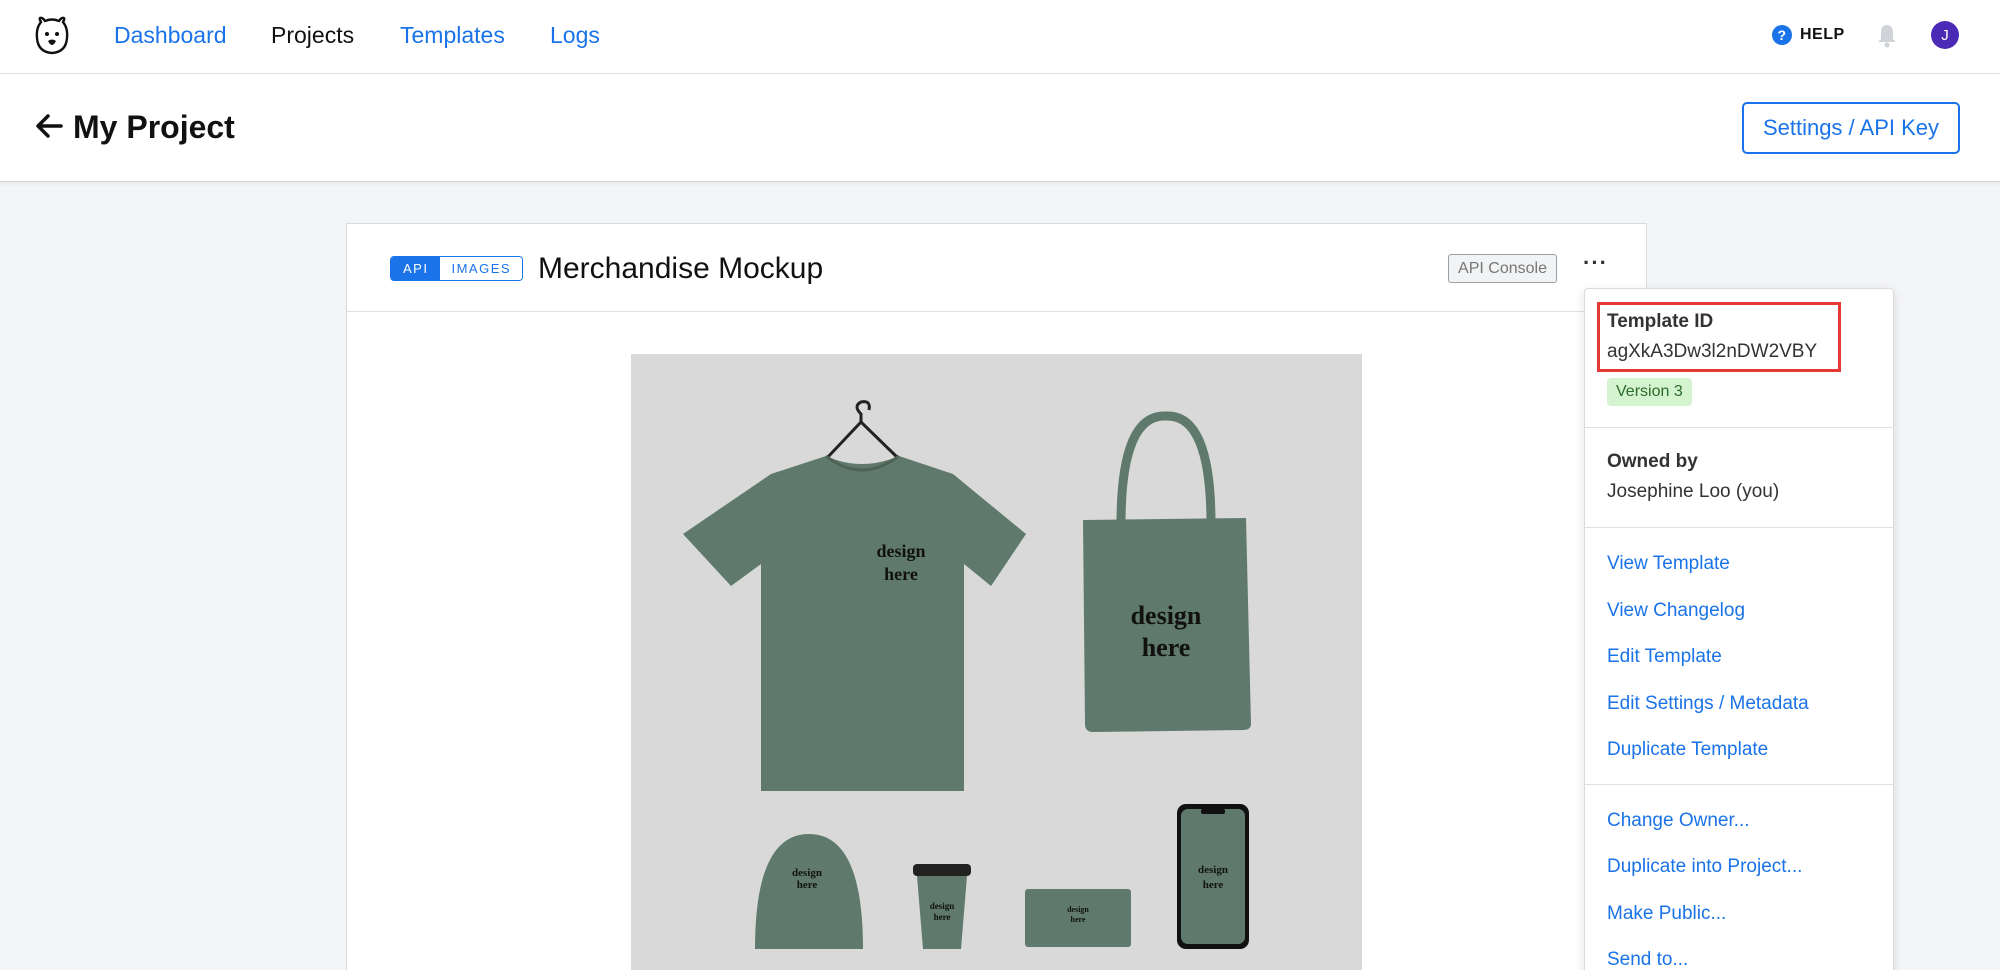 The width and height of the screenshot is (2000, 970). I want to click on phone-design-text-2: here, so click(1213, 885).